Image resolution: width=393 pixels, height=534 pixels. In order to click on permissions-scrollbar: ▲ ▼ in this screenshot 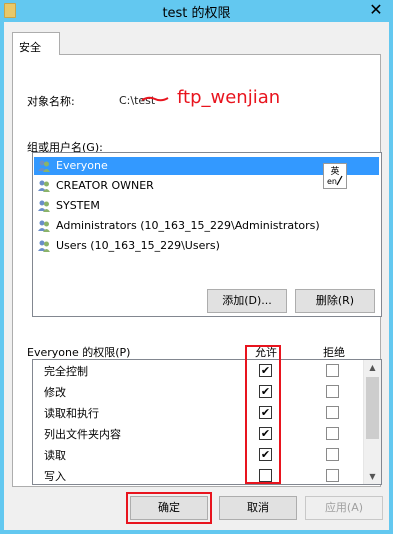, I will do `click(372, 422)`.